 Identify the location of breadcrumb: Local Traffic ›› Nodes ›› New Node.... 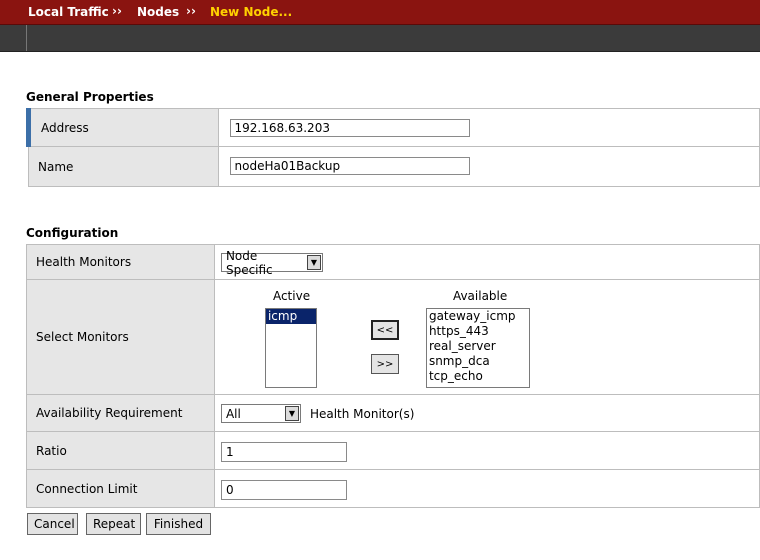
(380, 12).